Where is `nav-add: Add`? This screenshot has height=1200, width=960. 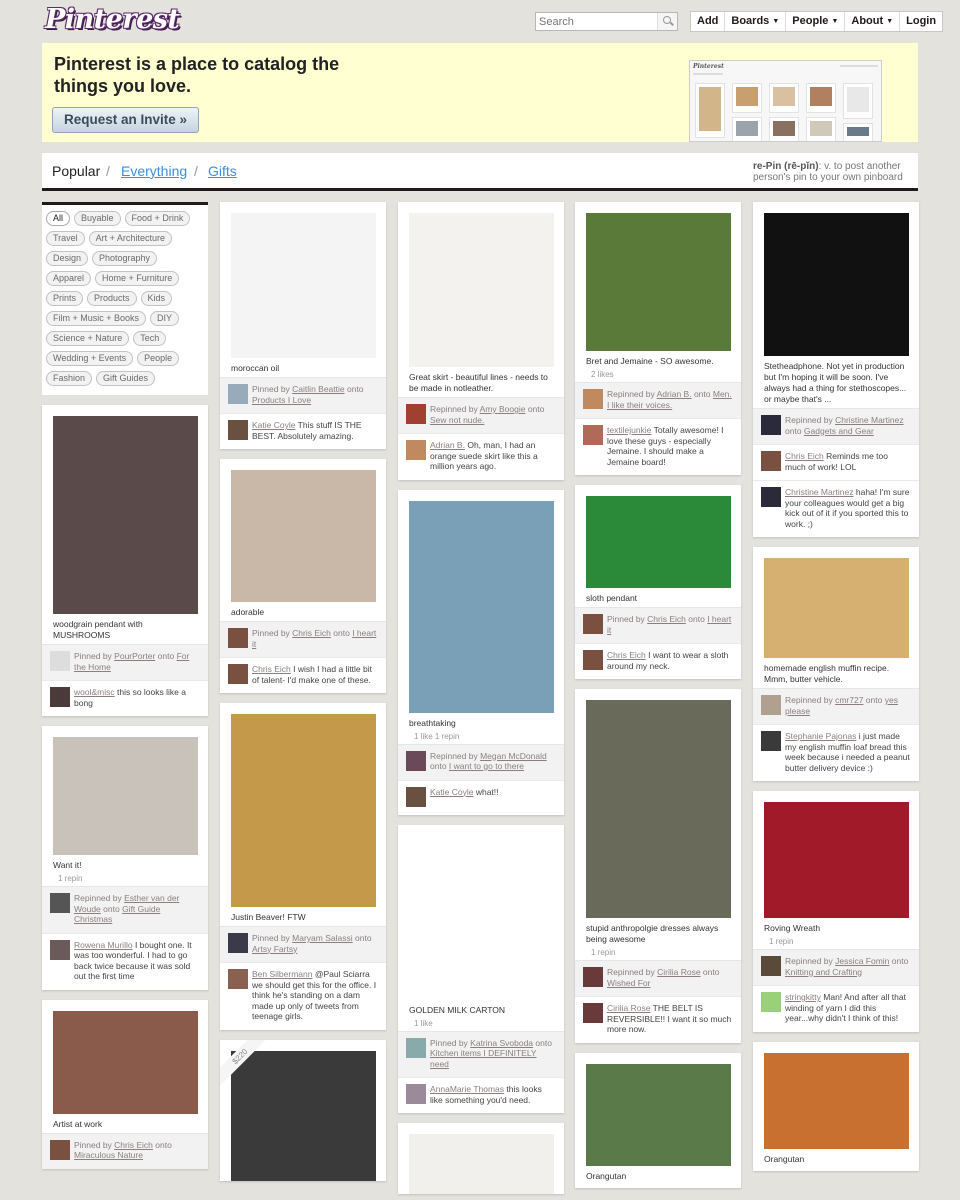
nav-add: Add is located at coordinates (708, 21).